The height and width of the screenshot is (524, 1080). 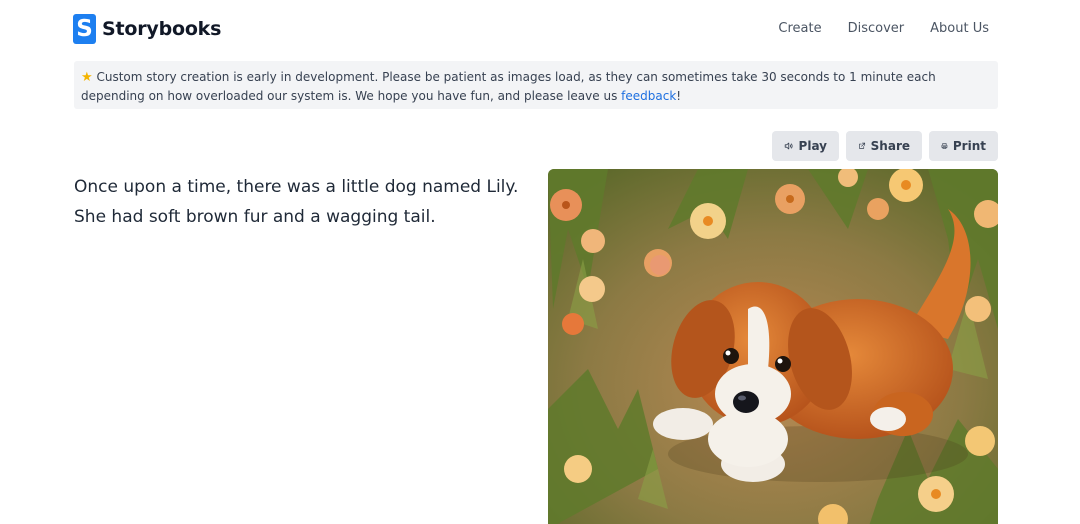 I want to click on play-button: Play, so click(x=805, y=146).